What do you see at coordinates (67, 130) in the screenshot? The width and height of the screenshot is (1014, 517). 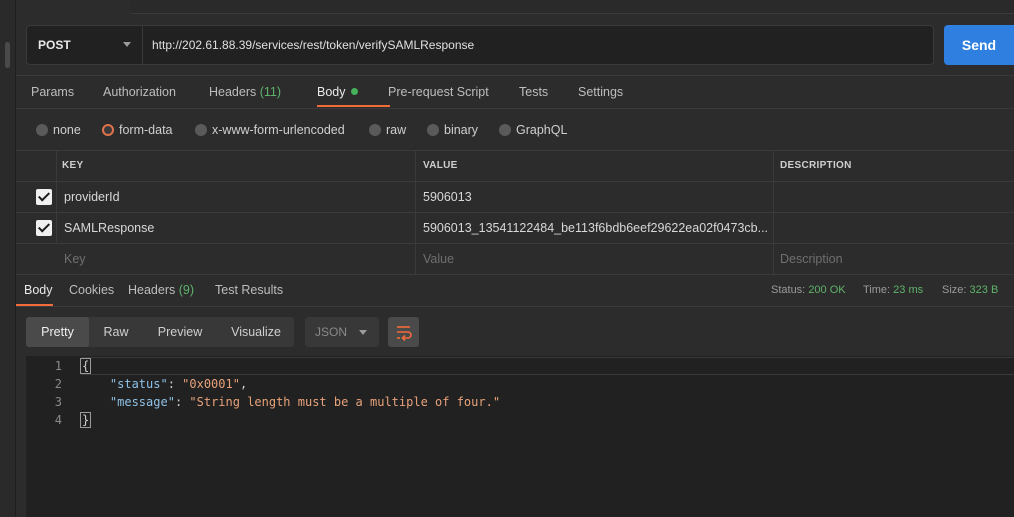 I see `mode-label: none` at bounding box center [67, 130].